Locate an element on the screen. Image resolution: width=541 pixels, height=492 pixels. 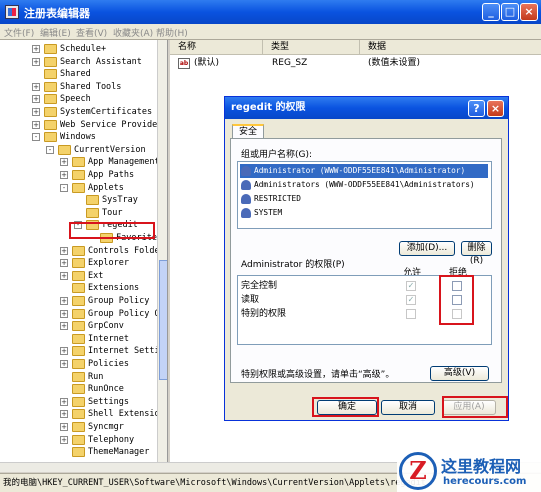
column-header-type: 类型 is located at coordinates (311, 47).